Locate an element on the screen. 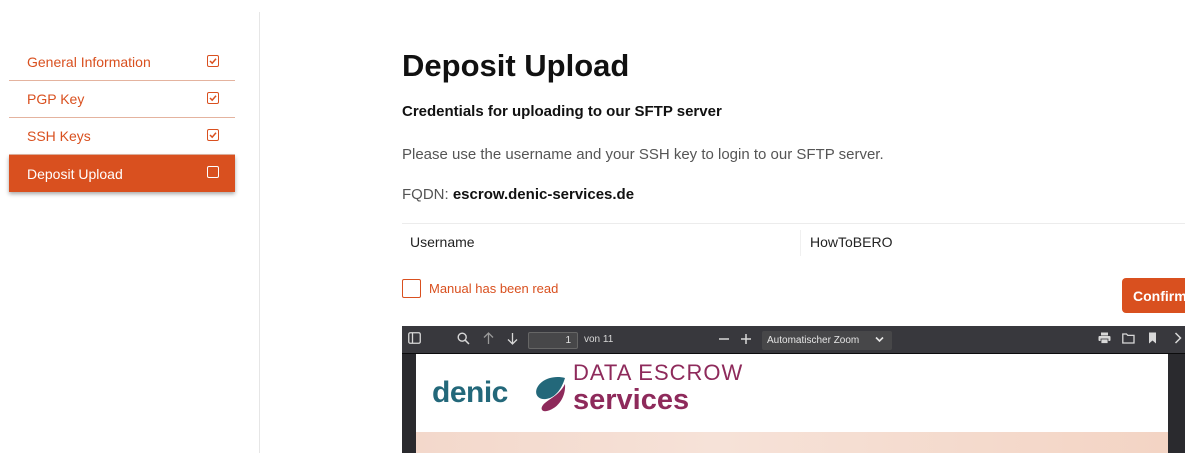  open-file-icon is located at coordinates (1128, 339).